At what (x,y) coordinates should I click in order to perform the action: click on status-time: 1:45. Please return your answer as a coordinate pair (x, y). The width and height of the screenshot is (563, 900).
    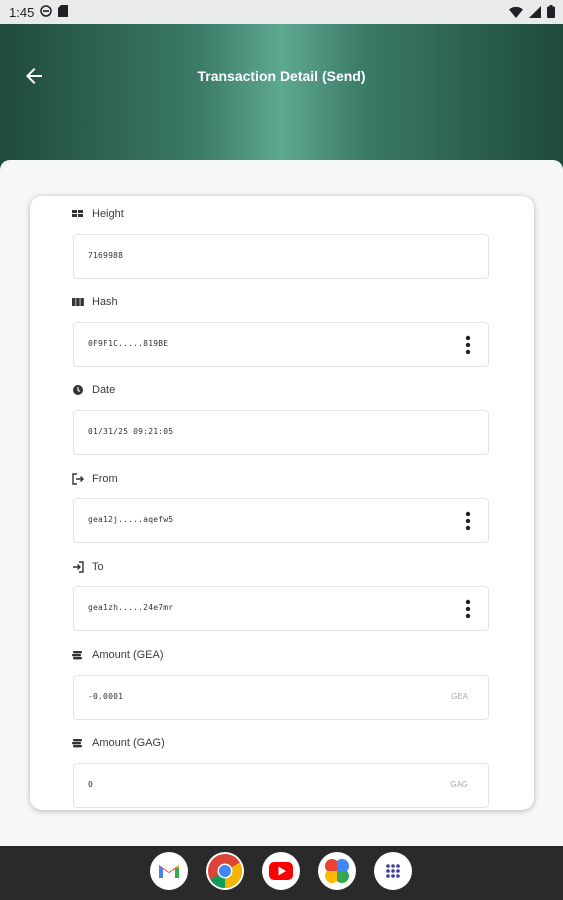
    Looking at the image, I should click on (22, 12).